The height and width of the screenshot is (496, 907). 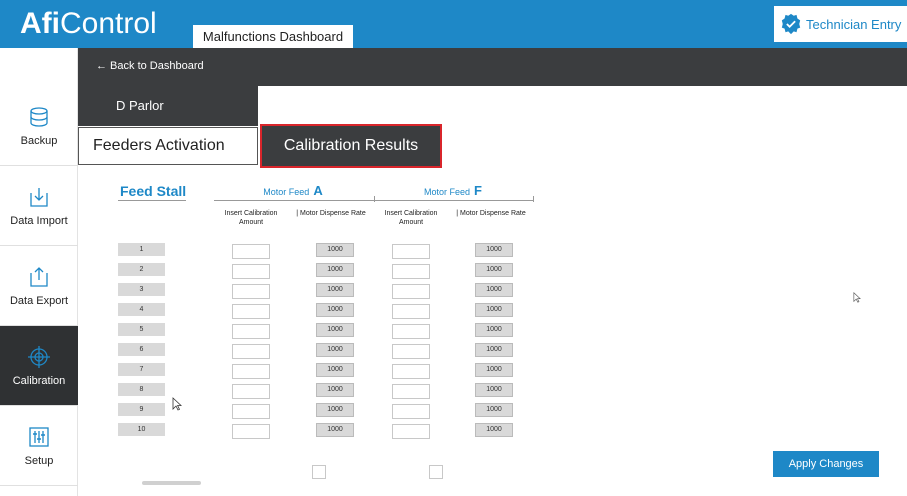 What do you see at coordinates (150, 66) in the screenshot?
I see `back-to-dashboard-link: ← Back to Dashboard` at bounding box center [150, 66].